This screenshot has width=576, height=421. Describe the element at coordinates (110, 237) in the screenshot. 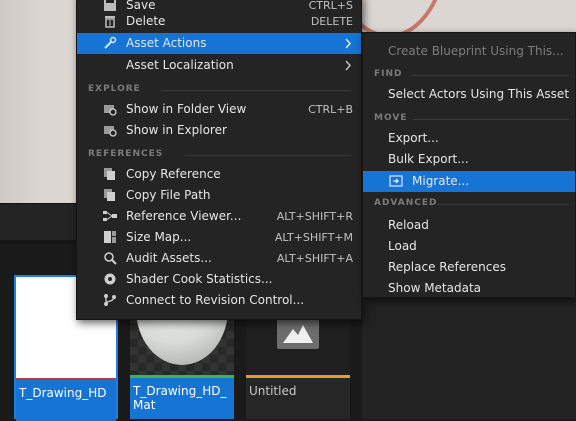

I see `size-map-icon` at that location.